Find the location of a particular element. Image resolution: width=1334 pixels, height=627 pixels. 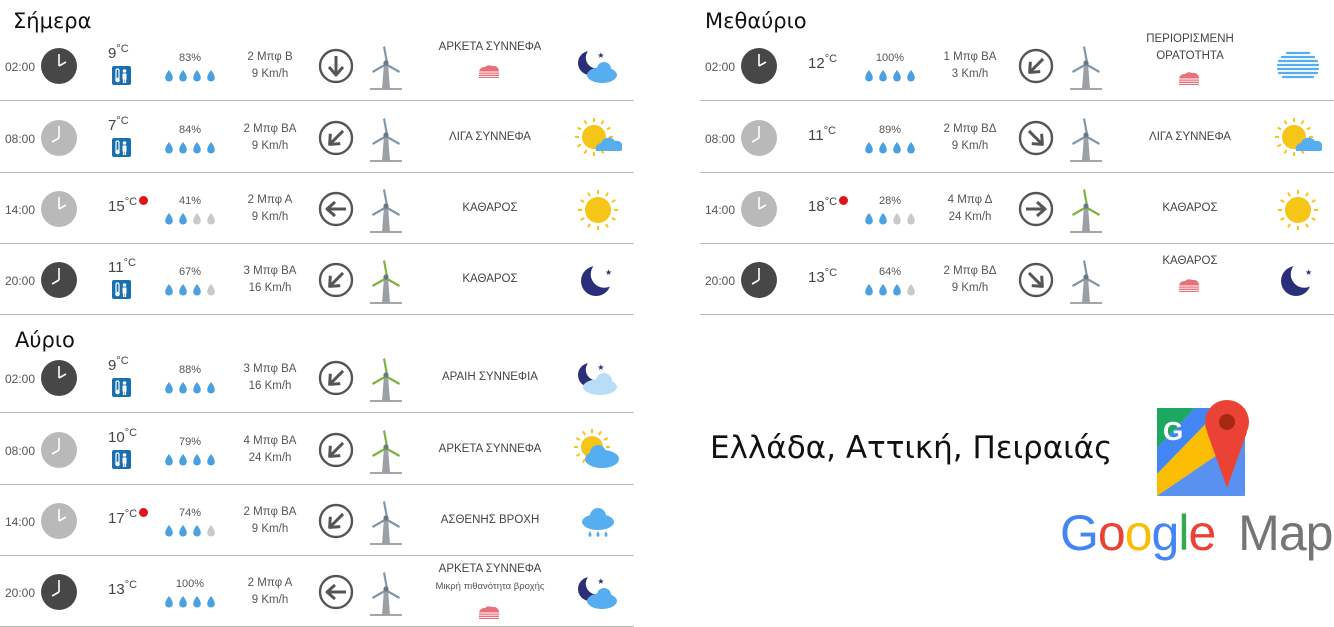

time-label: 08:00 is located at coordinates (20, 451).